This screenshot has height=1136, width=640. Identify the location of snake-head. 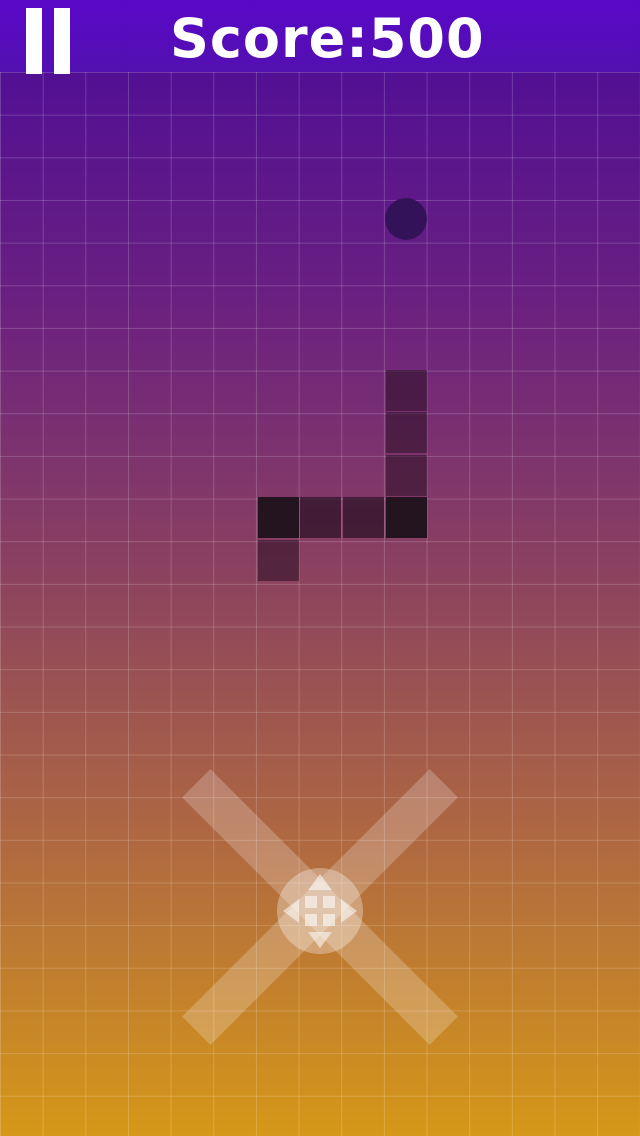
(278, 517).